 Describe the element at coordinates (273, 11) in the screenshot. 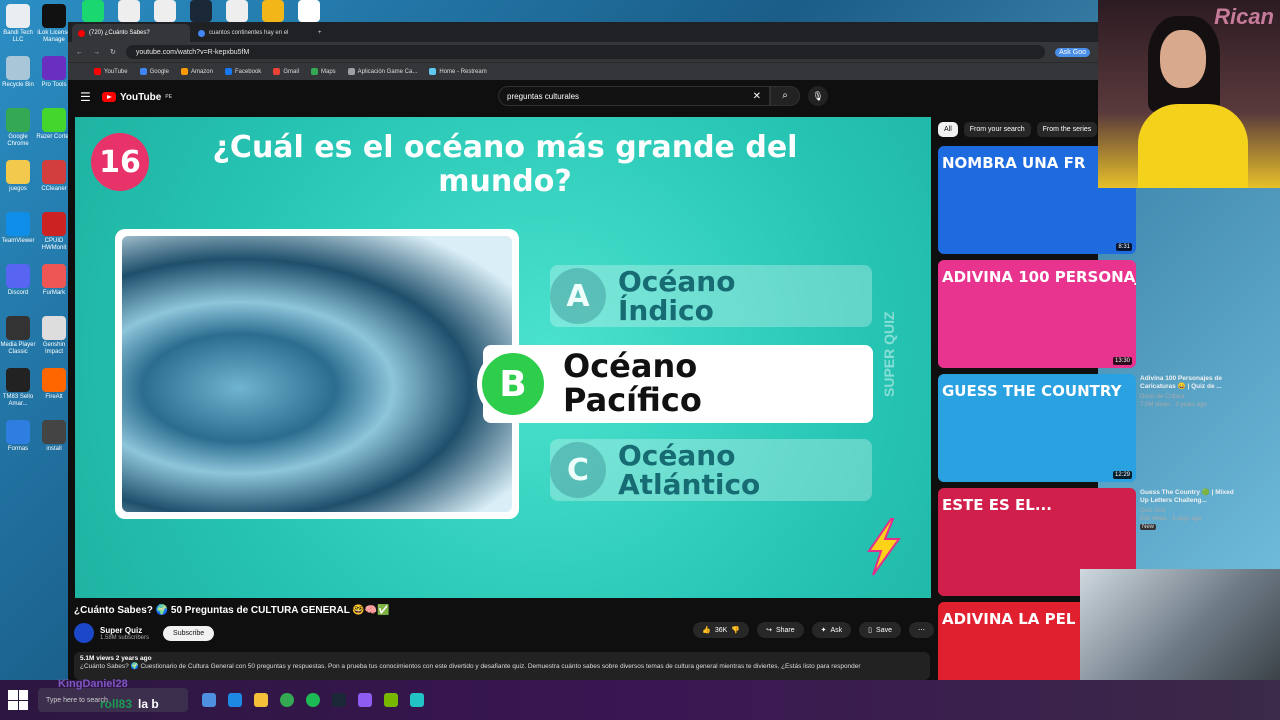

I see `rockstar-icon` at that location.